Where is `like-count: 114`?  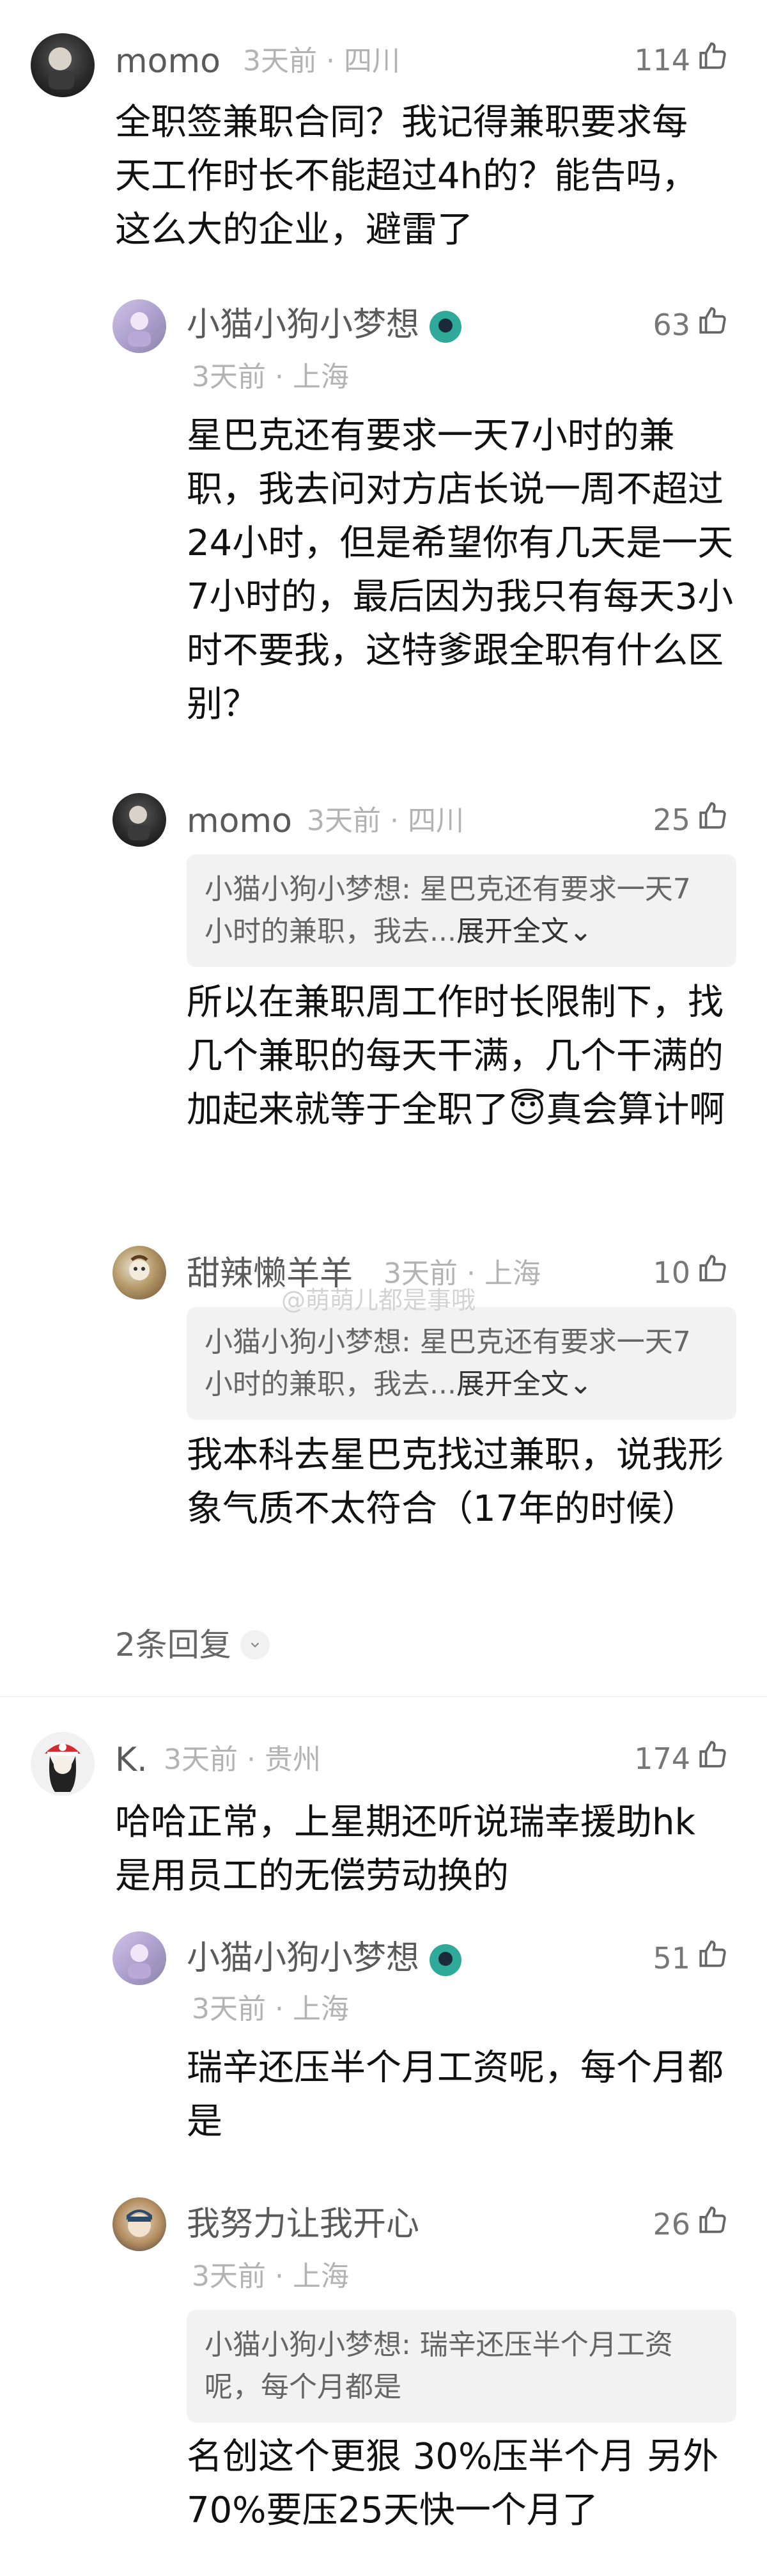
like-count: 114 is located at coordinates (662, 60).